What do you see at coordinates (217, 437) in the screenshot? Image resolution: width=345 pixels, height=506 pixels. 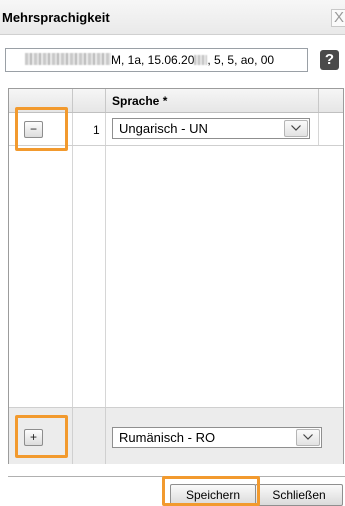 I see `new-language-select: Rumänisch - RO` at bounding box center [217, 437].